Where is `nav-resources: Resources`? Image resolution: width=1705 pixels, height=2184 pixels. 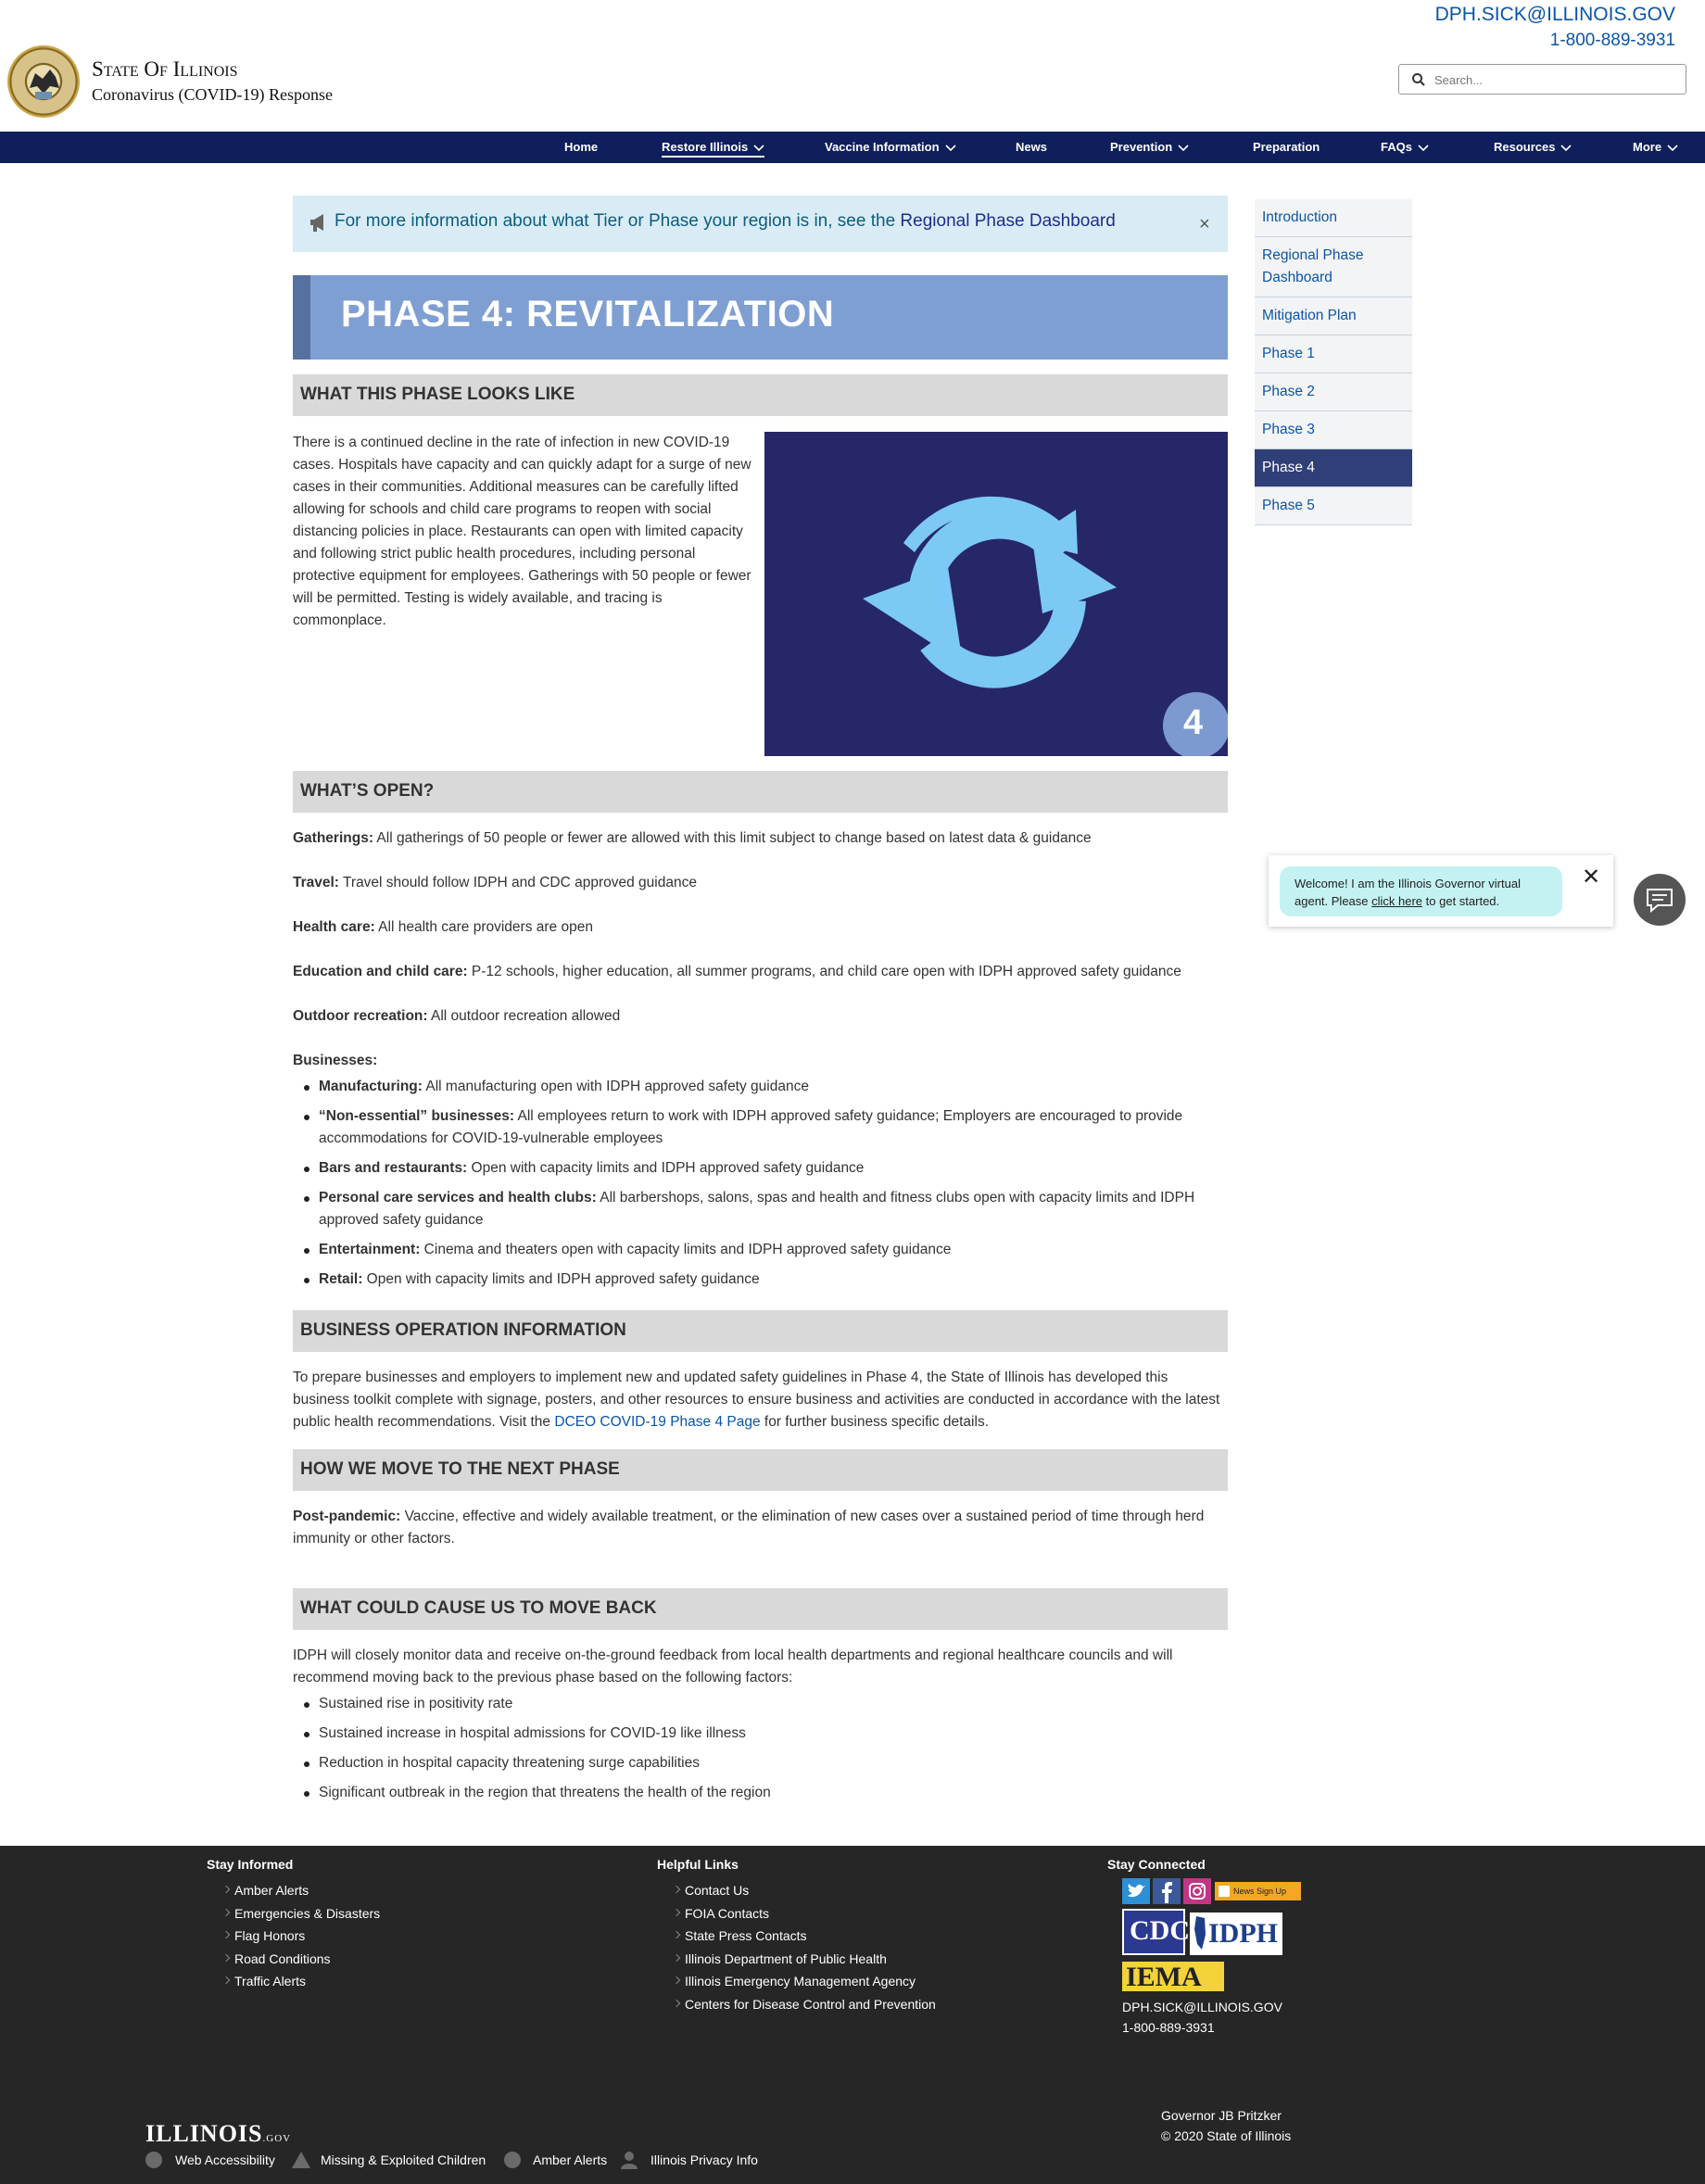
nav-resources: Resources is located at coordinates (1533, 147).